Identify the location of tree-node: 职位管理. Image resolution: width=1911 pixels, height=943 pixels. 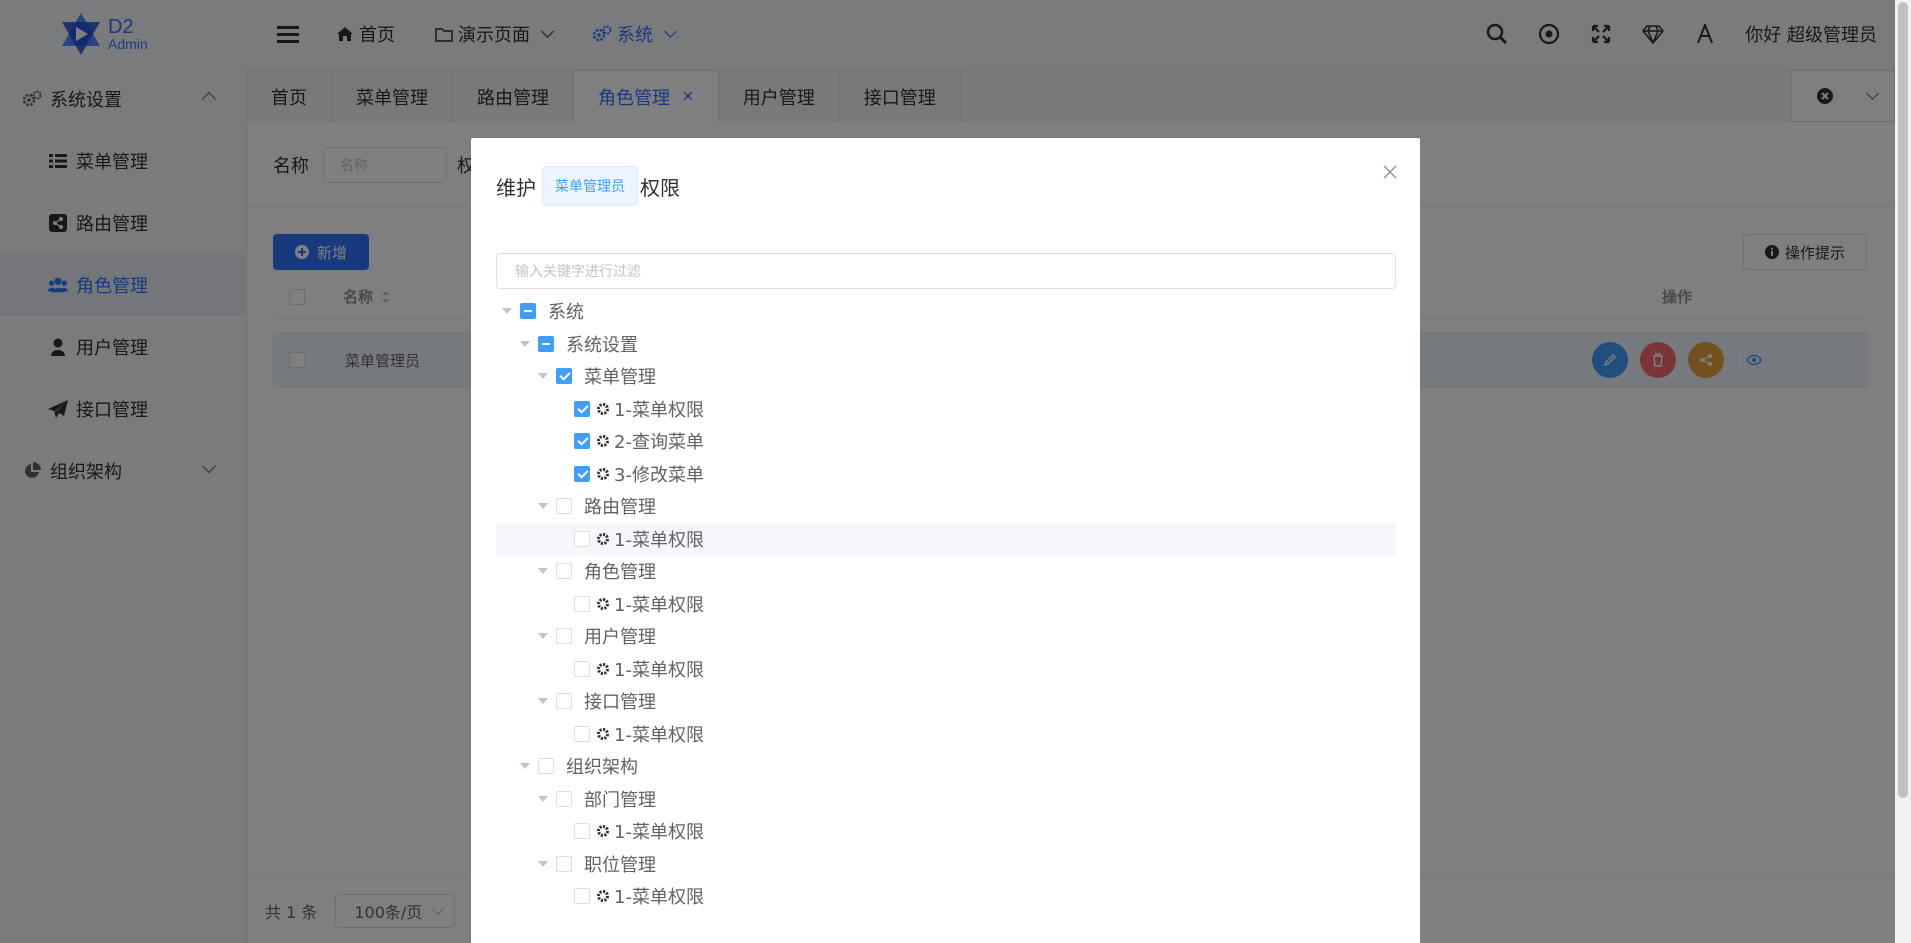
(946, 864).